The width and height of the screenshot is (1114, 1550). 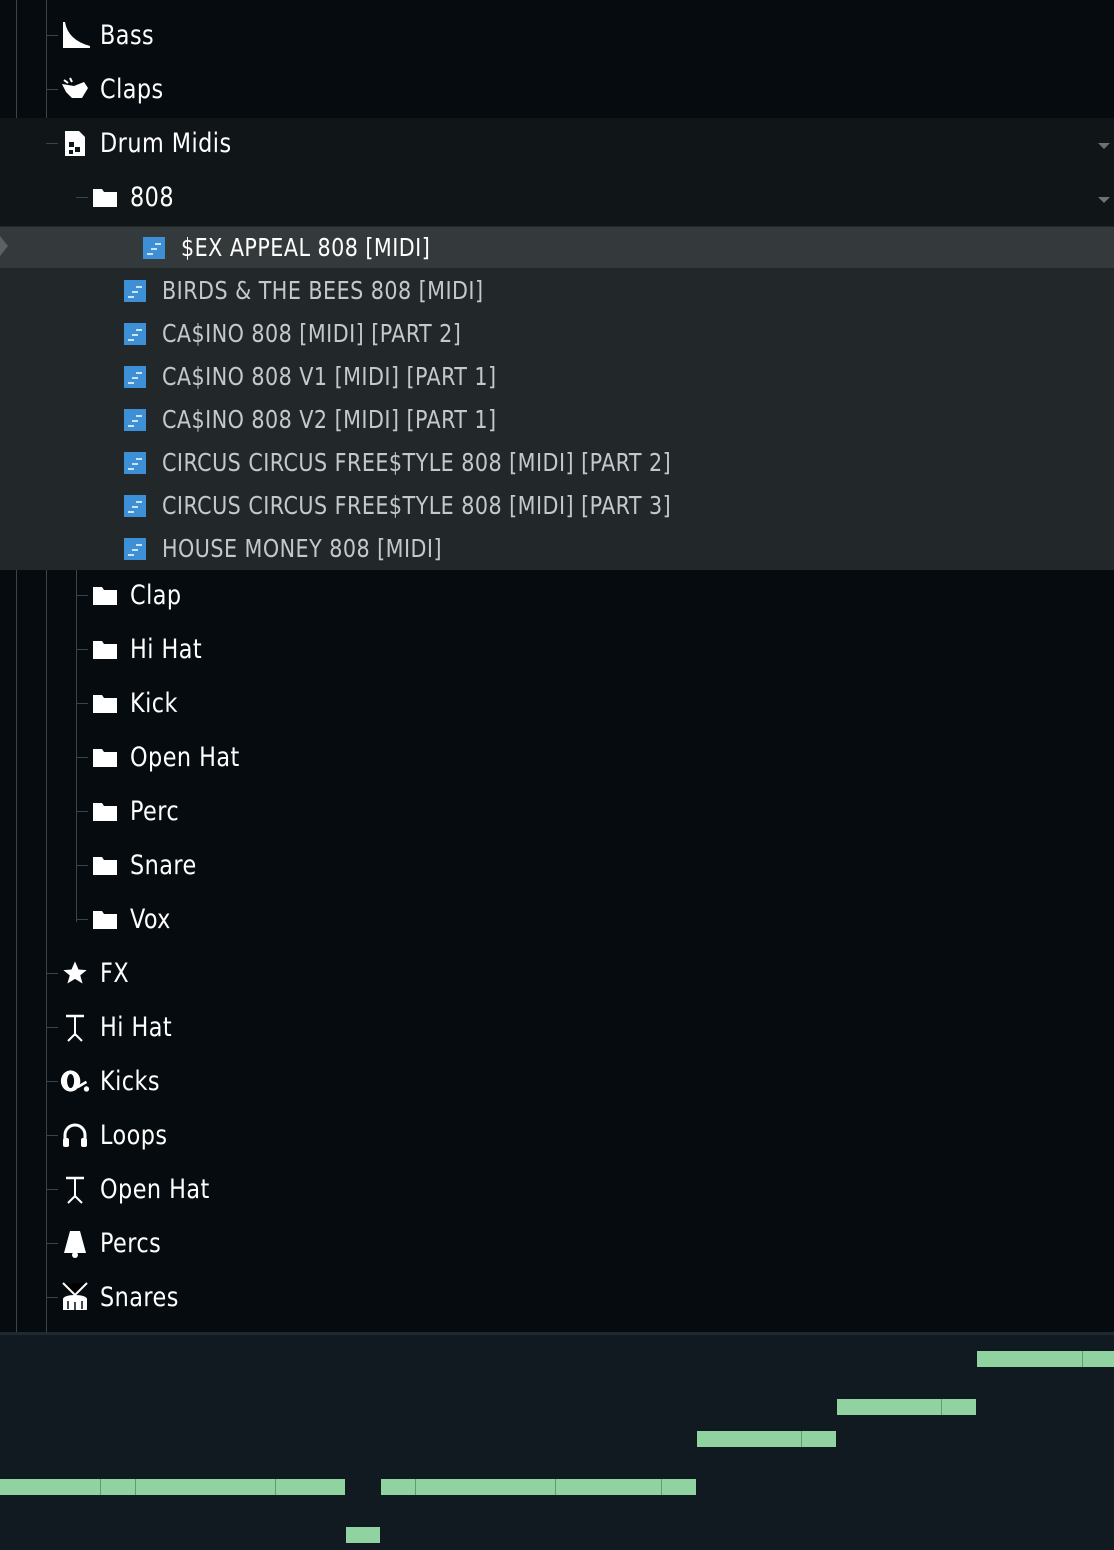 What do you see at coordinates (166, 649) in the screenshot?
I see `folder-label: Hi Hat` at bounding box center [166, 649].